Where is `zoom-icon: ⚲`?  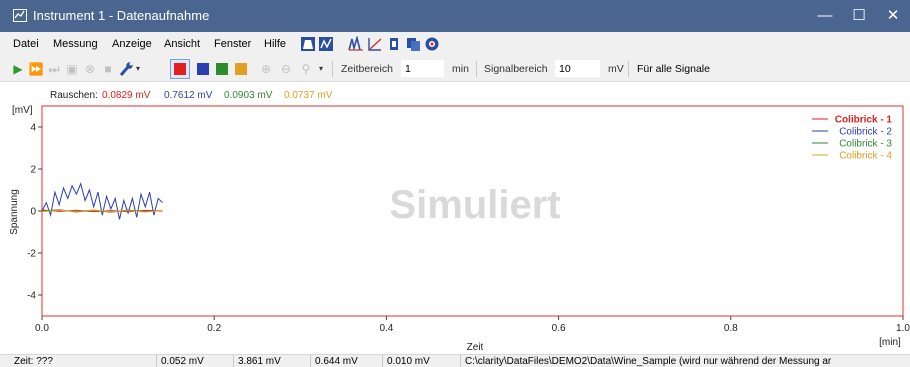 zoom-icon: ⚲ is located at coordinates (306, 69).